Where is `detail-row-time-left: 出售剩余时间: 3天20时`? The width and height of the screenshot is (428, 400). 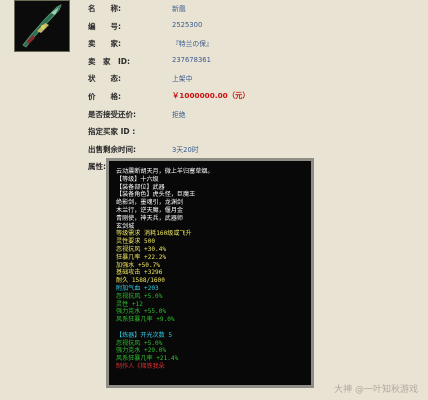
detail-row-time-left: 出售剩余时间: 3天20时 is located at coordinates (253, 150).